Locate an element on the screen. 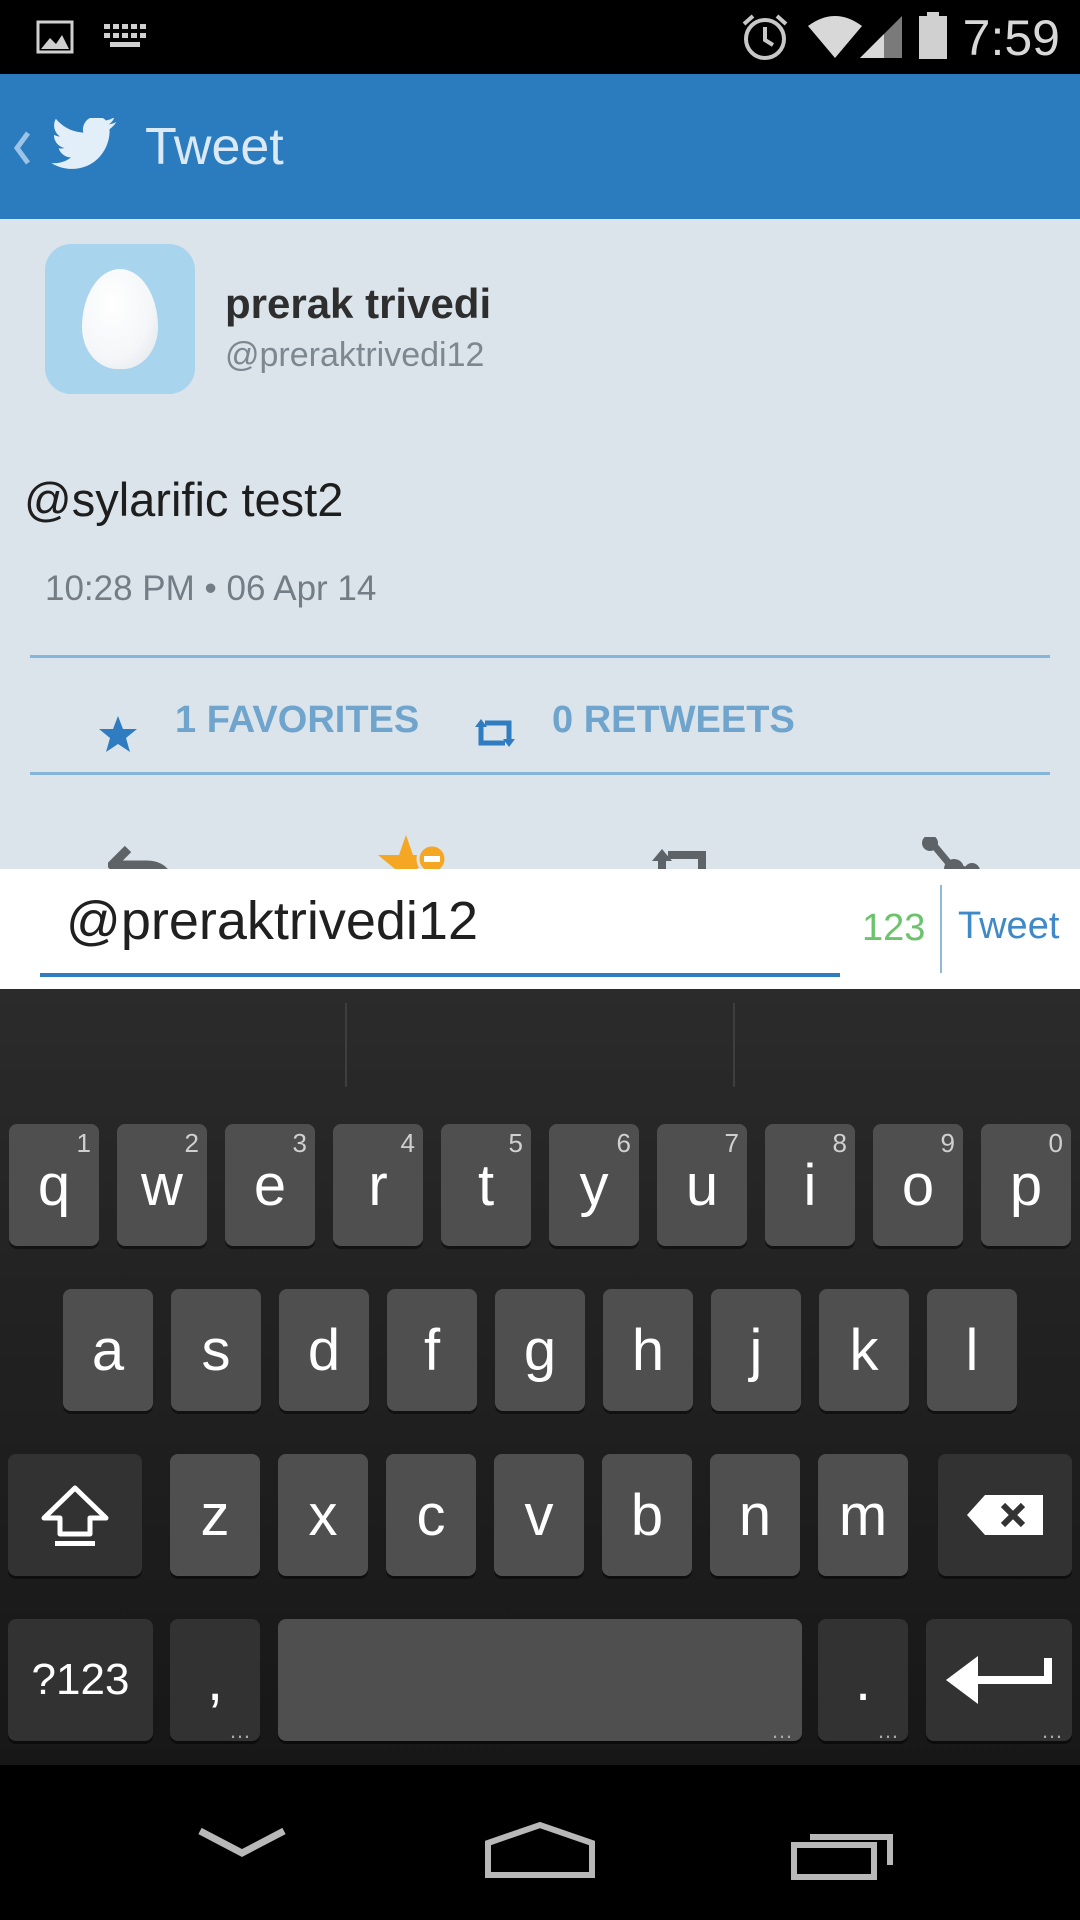  key-j: j is located at coordinates (756, 1350).